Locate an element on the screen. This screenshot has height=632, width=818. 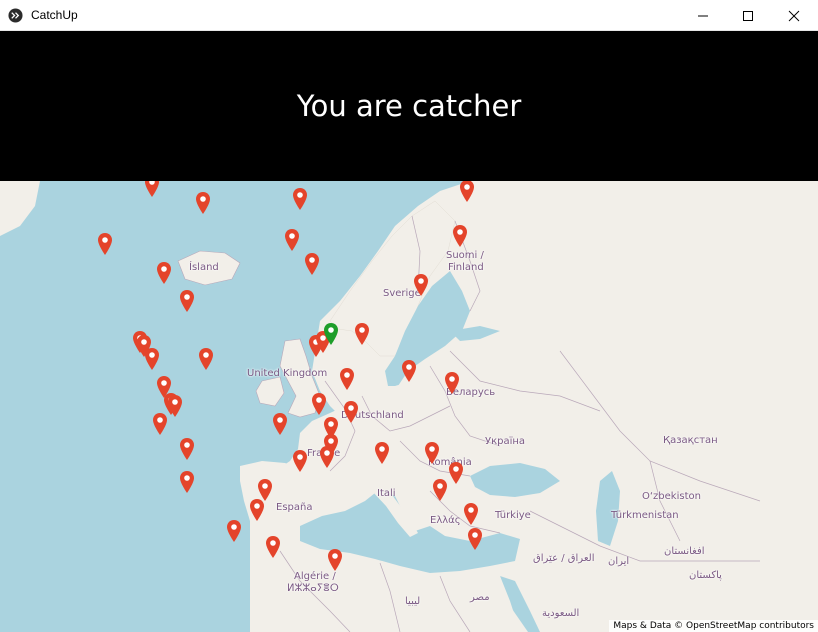
my-location-marker is located at coordinates (331, 334).